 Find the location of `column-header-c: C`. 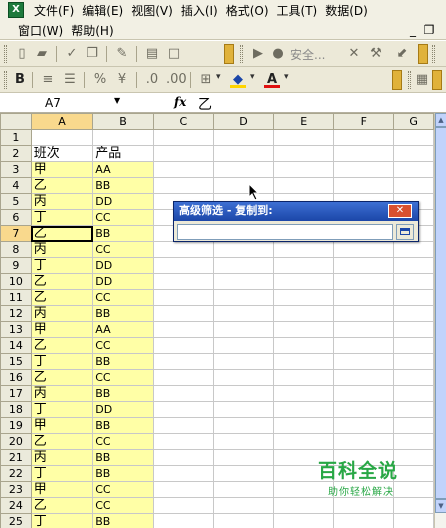

column-header-c: C is located at coordinates (183, 121).